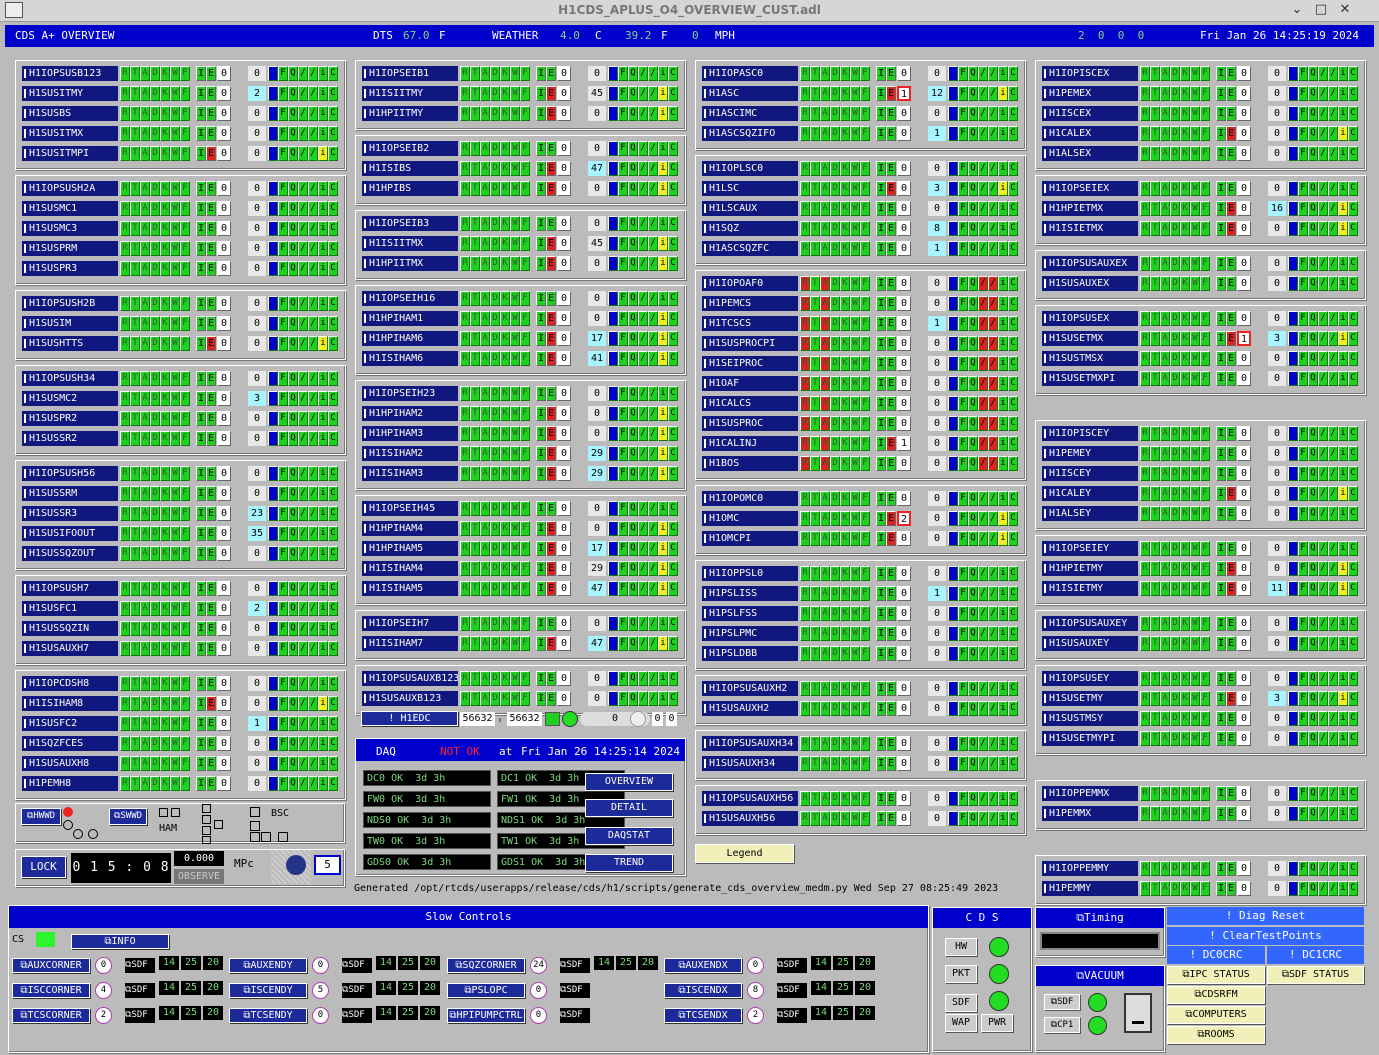 The width and height of the screenshot is (1379, 1055). What do you see at coordinates (1090, 93) in the screenshot?
I see `model-name-button: H1PEMEX` at bounding box center [1090, 93].